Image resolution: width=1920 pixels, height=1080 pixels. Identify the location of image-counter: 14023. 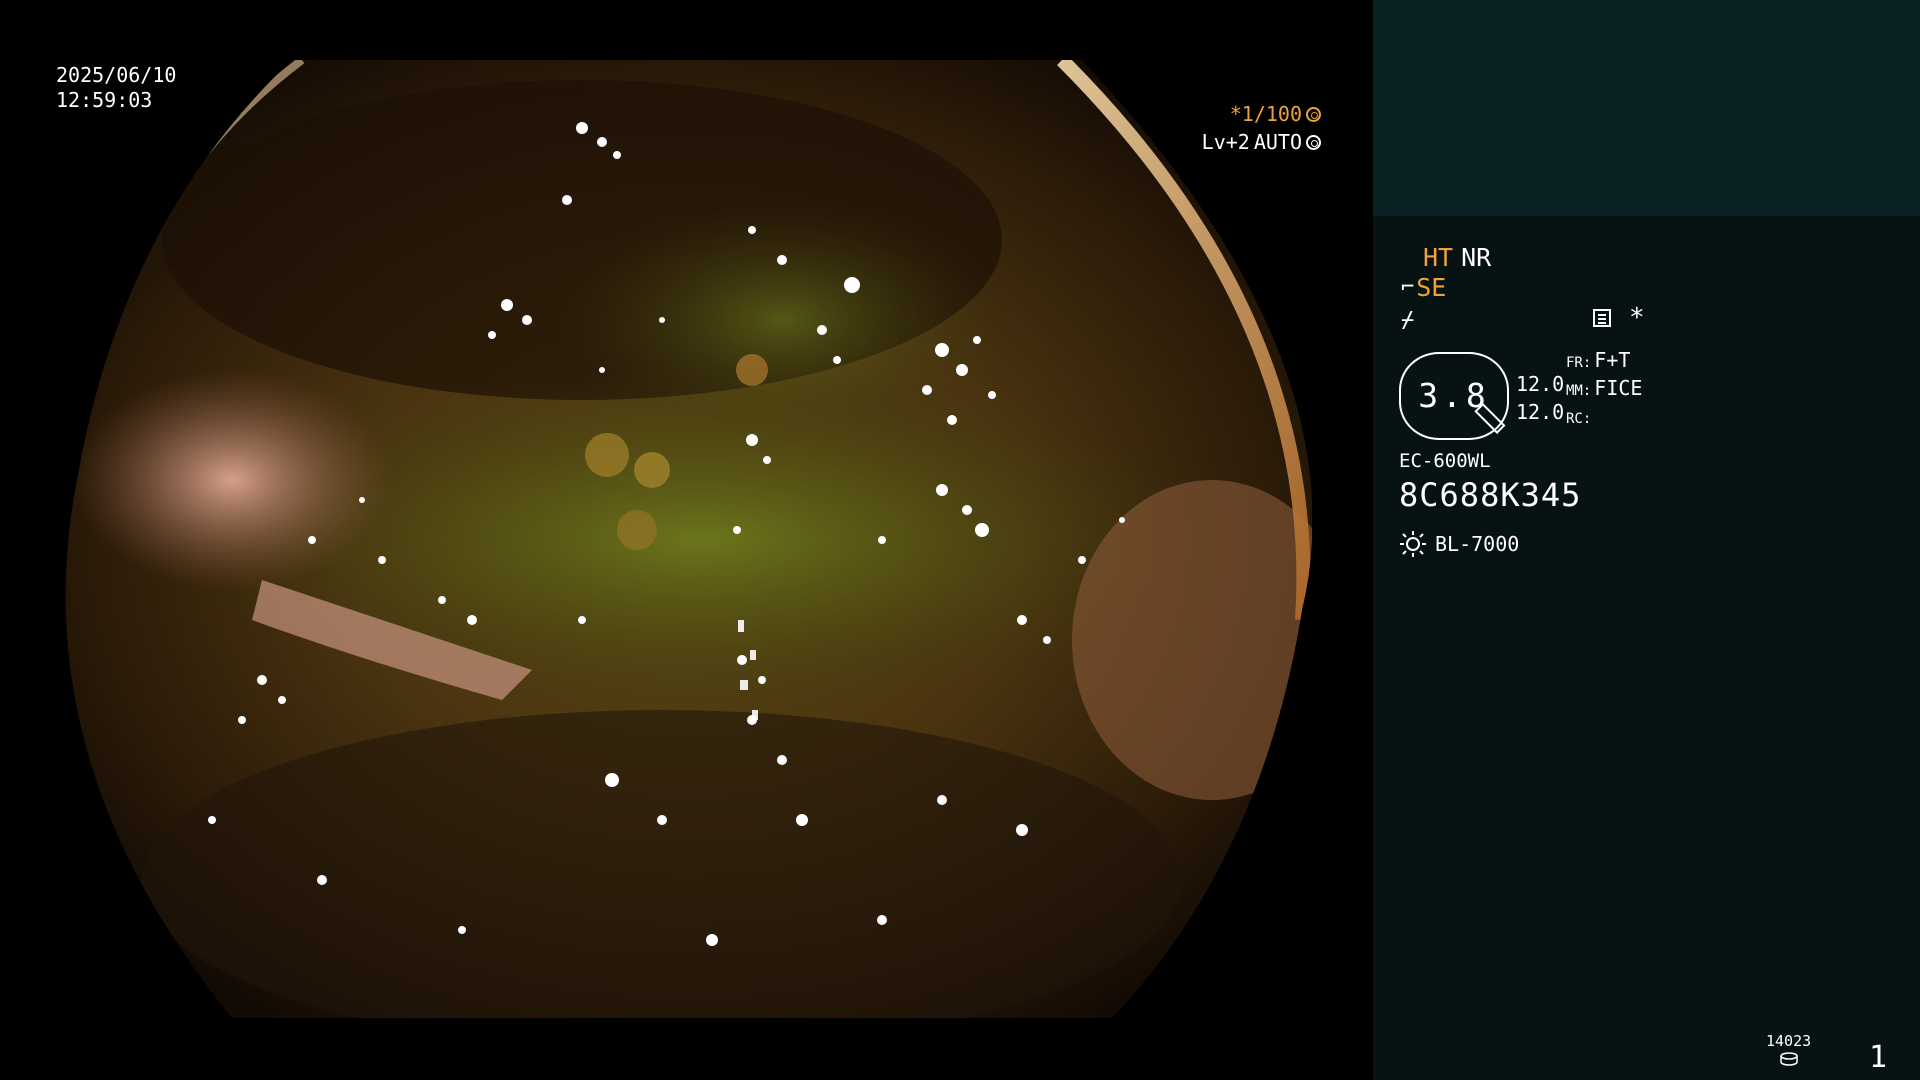
(1788, 1049).